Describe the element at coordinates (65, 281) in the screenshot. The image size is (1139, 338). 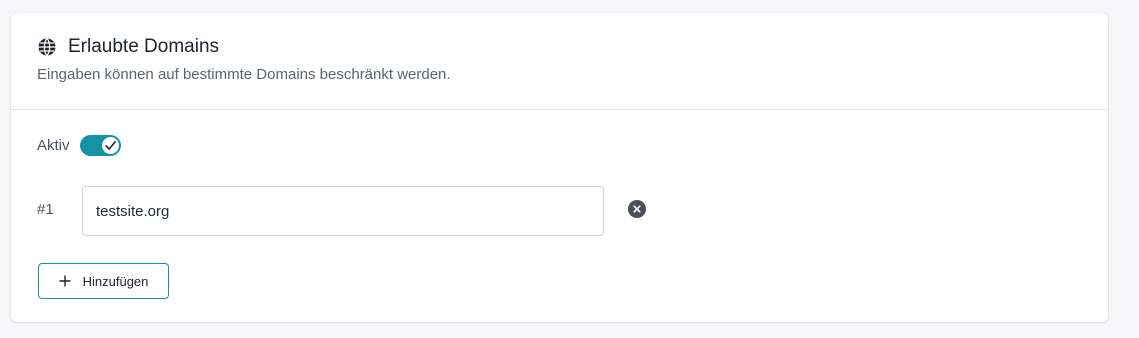
I see `plus-icon` at that location.